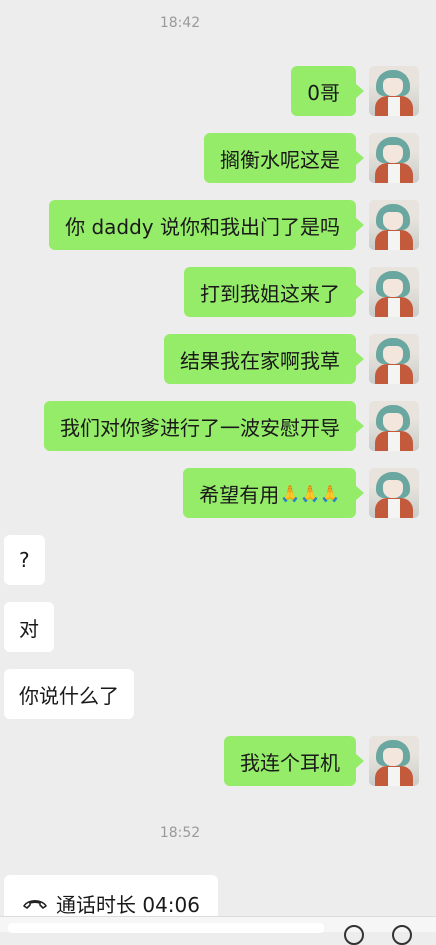 The width and height of the screenshot is (436, 945). What do you see at coordinates (35, 904) in the screenshot?
I see `phone-hangup-icon` at bounding box center [35, 904].